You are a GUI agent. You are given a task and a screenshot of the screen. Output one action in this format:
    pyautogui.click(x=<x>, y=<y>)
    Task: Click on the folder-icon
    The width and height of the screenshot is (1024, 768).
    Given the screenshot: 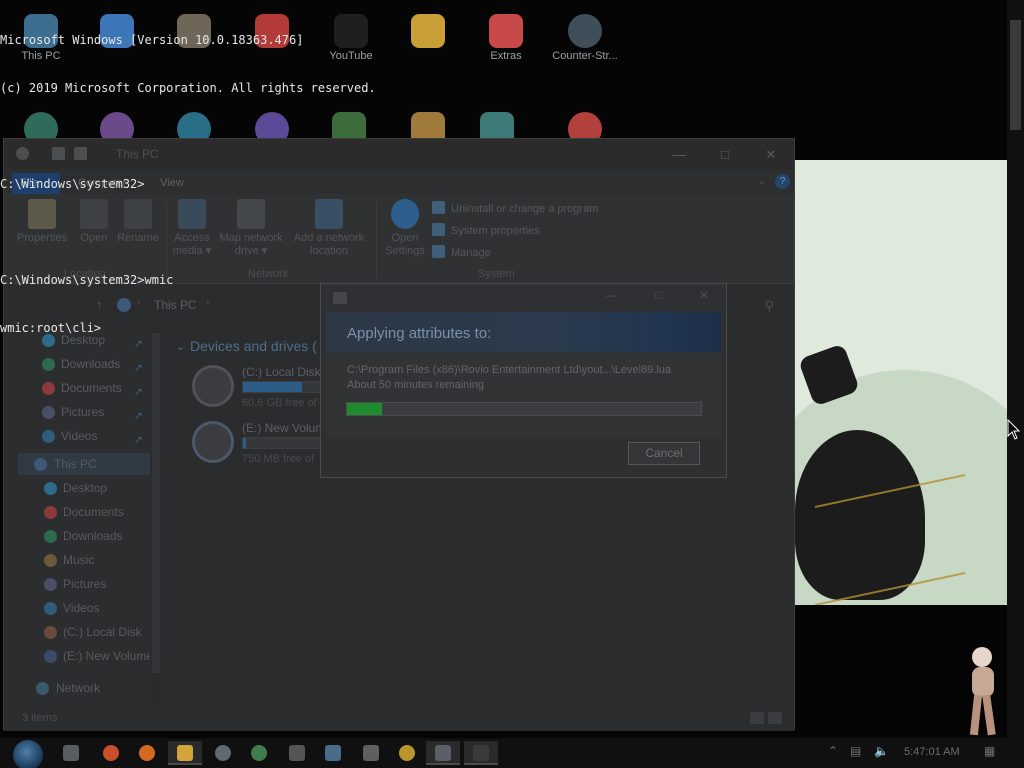 What is the action you would take?
    pyautogui.click(x=185, y=753)
    